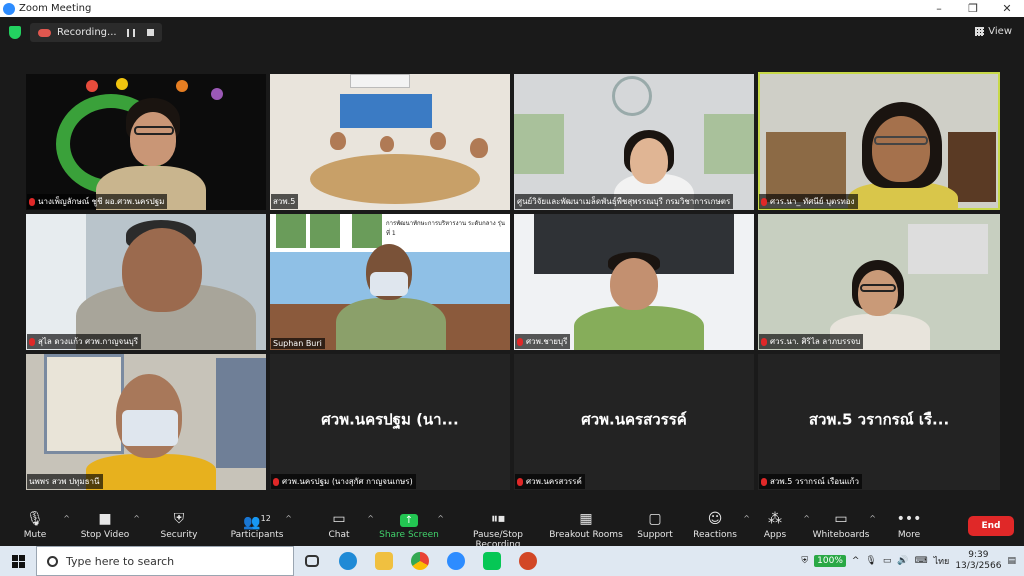 The image size is (1024, 576). I want to click on participant-name-11: ศวพ.นครสวรรค์, so click(550, 481).